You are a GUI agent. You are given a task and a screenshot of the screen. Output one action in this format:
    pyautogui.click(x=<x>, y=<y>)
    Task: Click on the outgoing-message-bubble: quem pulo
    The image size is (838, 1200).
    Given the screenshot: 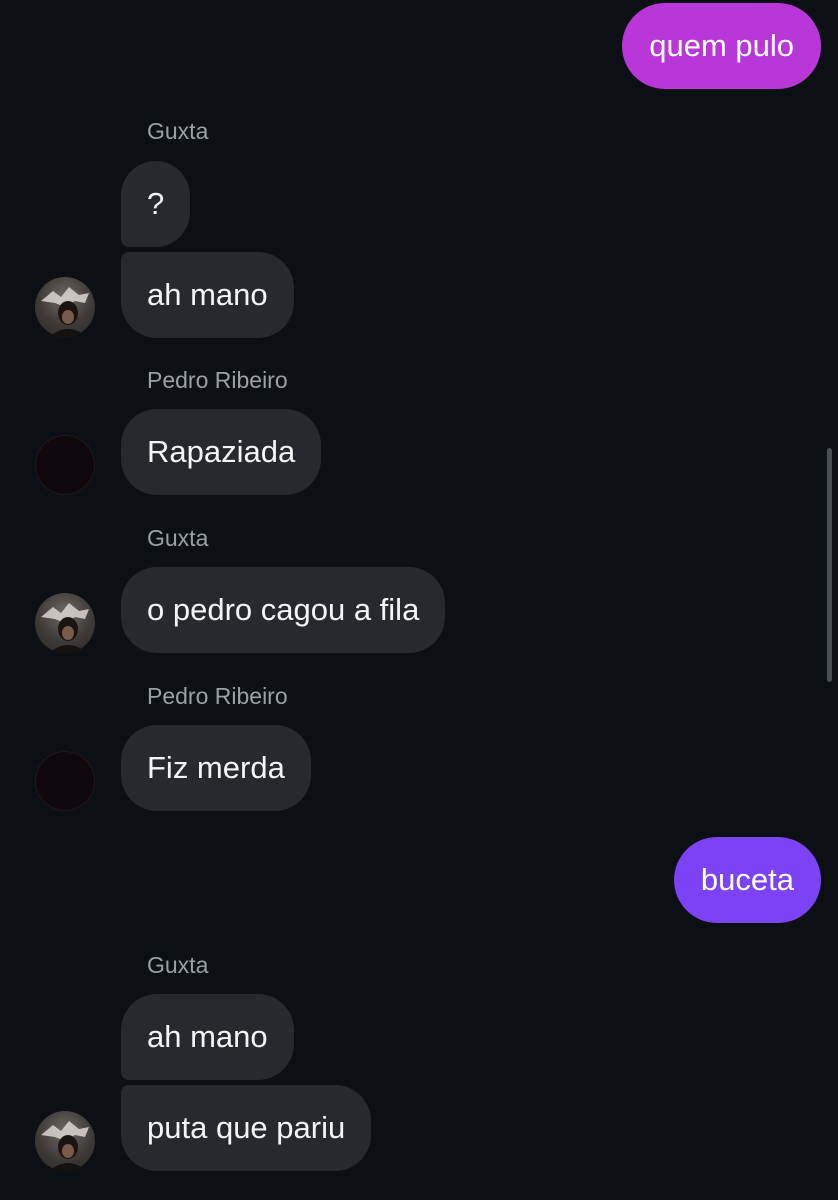 What is the action you would take?
    pyautogui.click(x=721, y=46)
    